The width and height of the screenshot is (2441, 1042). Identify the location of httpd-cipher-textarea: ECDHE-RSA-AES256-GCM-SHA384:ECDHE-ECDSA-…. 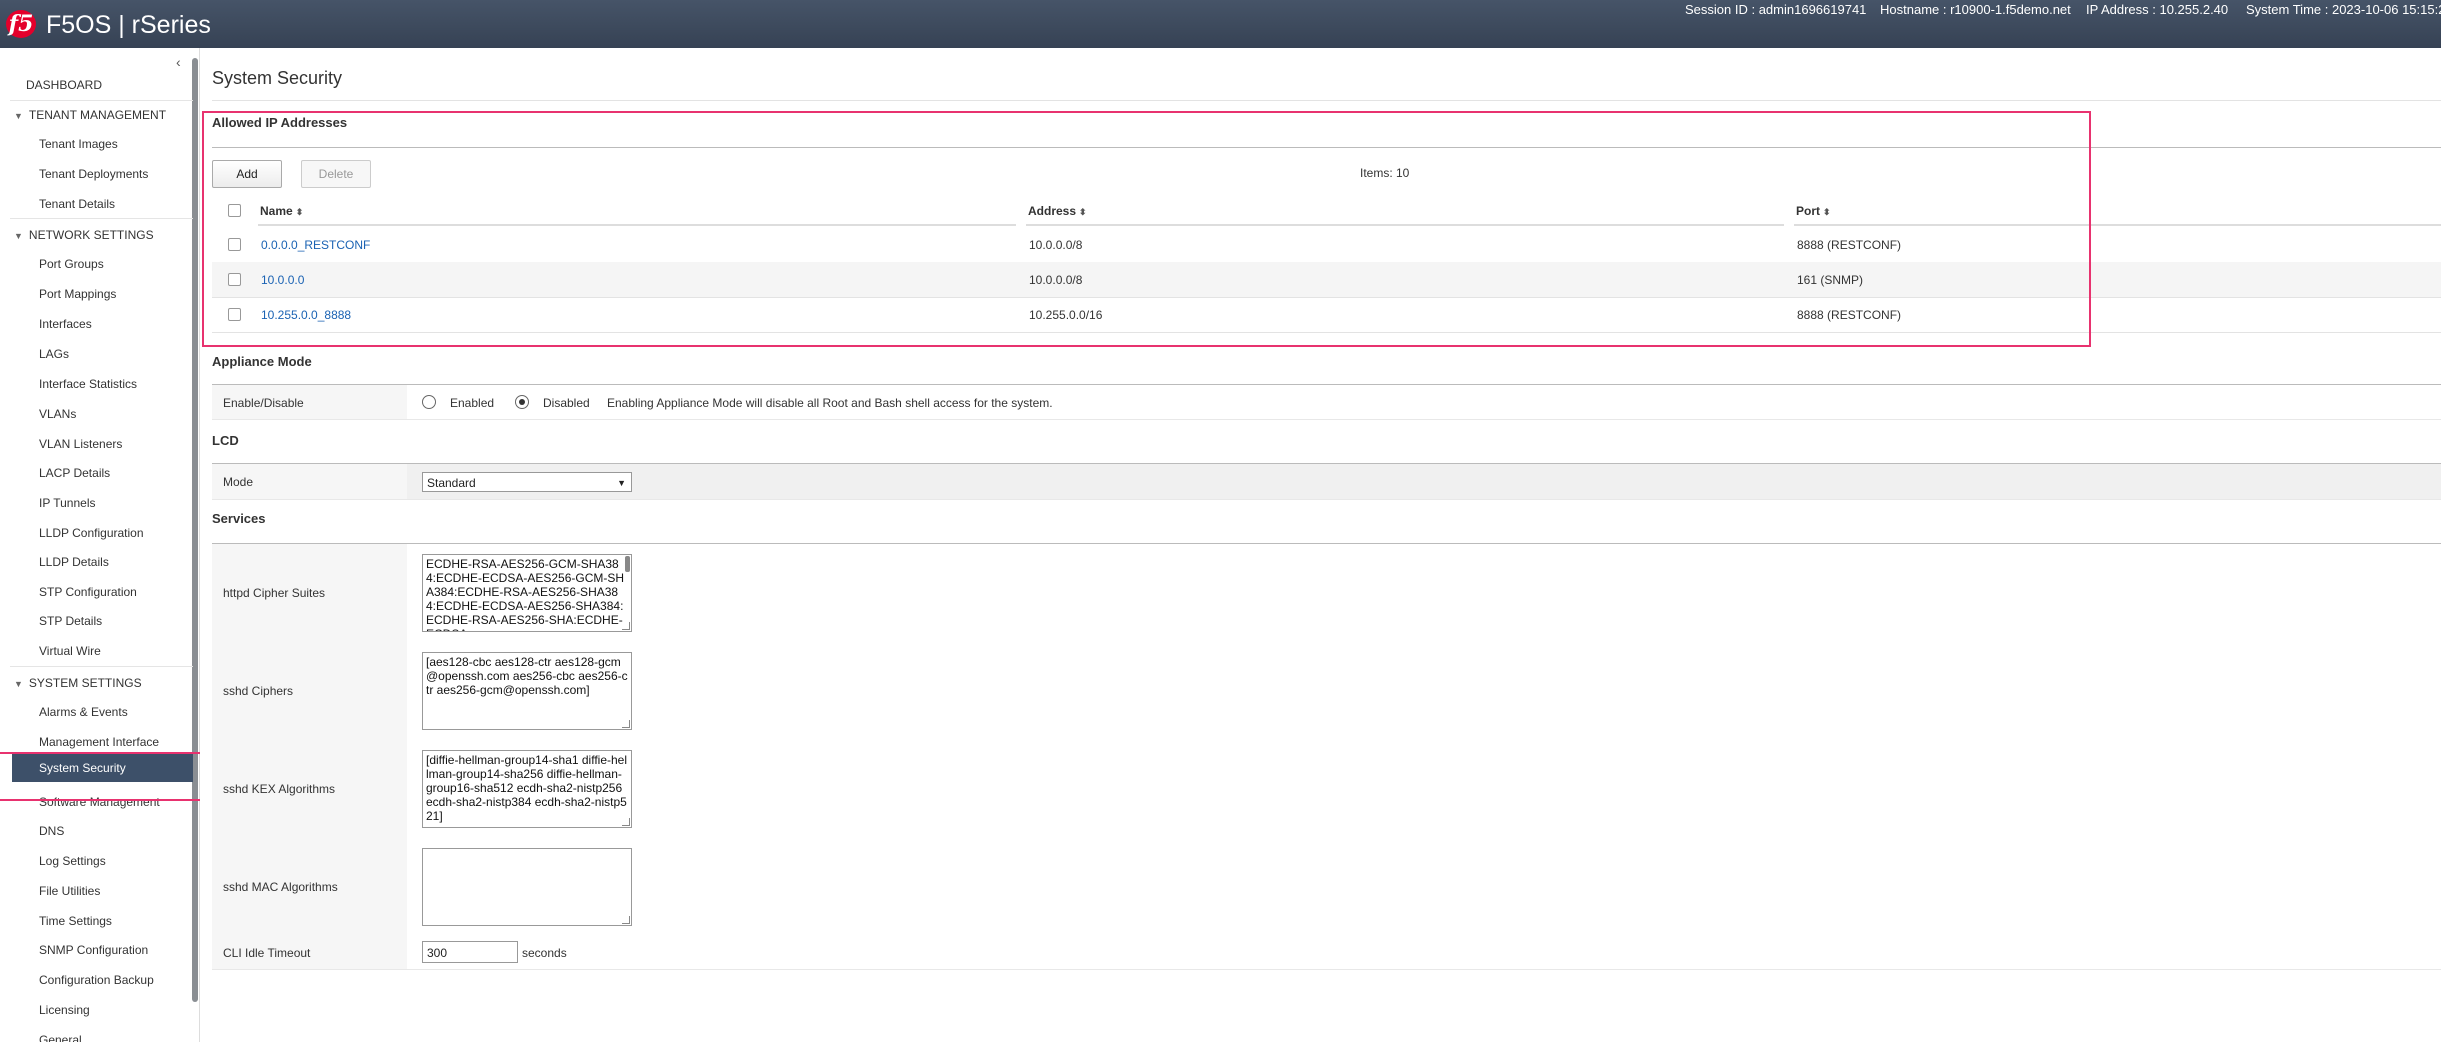
(527, 593).